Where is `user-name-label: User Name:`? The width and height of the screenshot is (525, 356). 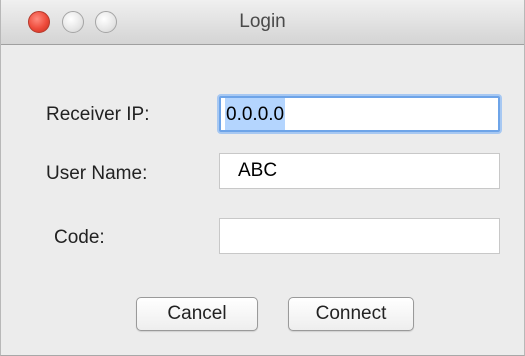 user-name-label: User Name: is located at coordinates (97, 173).